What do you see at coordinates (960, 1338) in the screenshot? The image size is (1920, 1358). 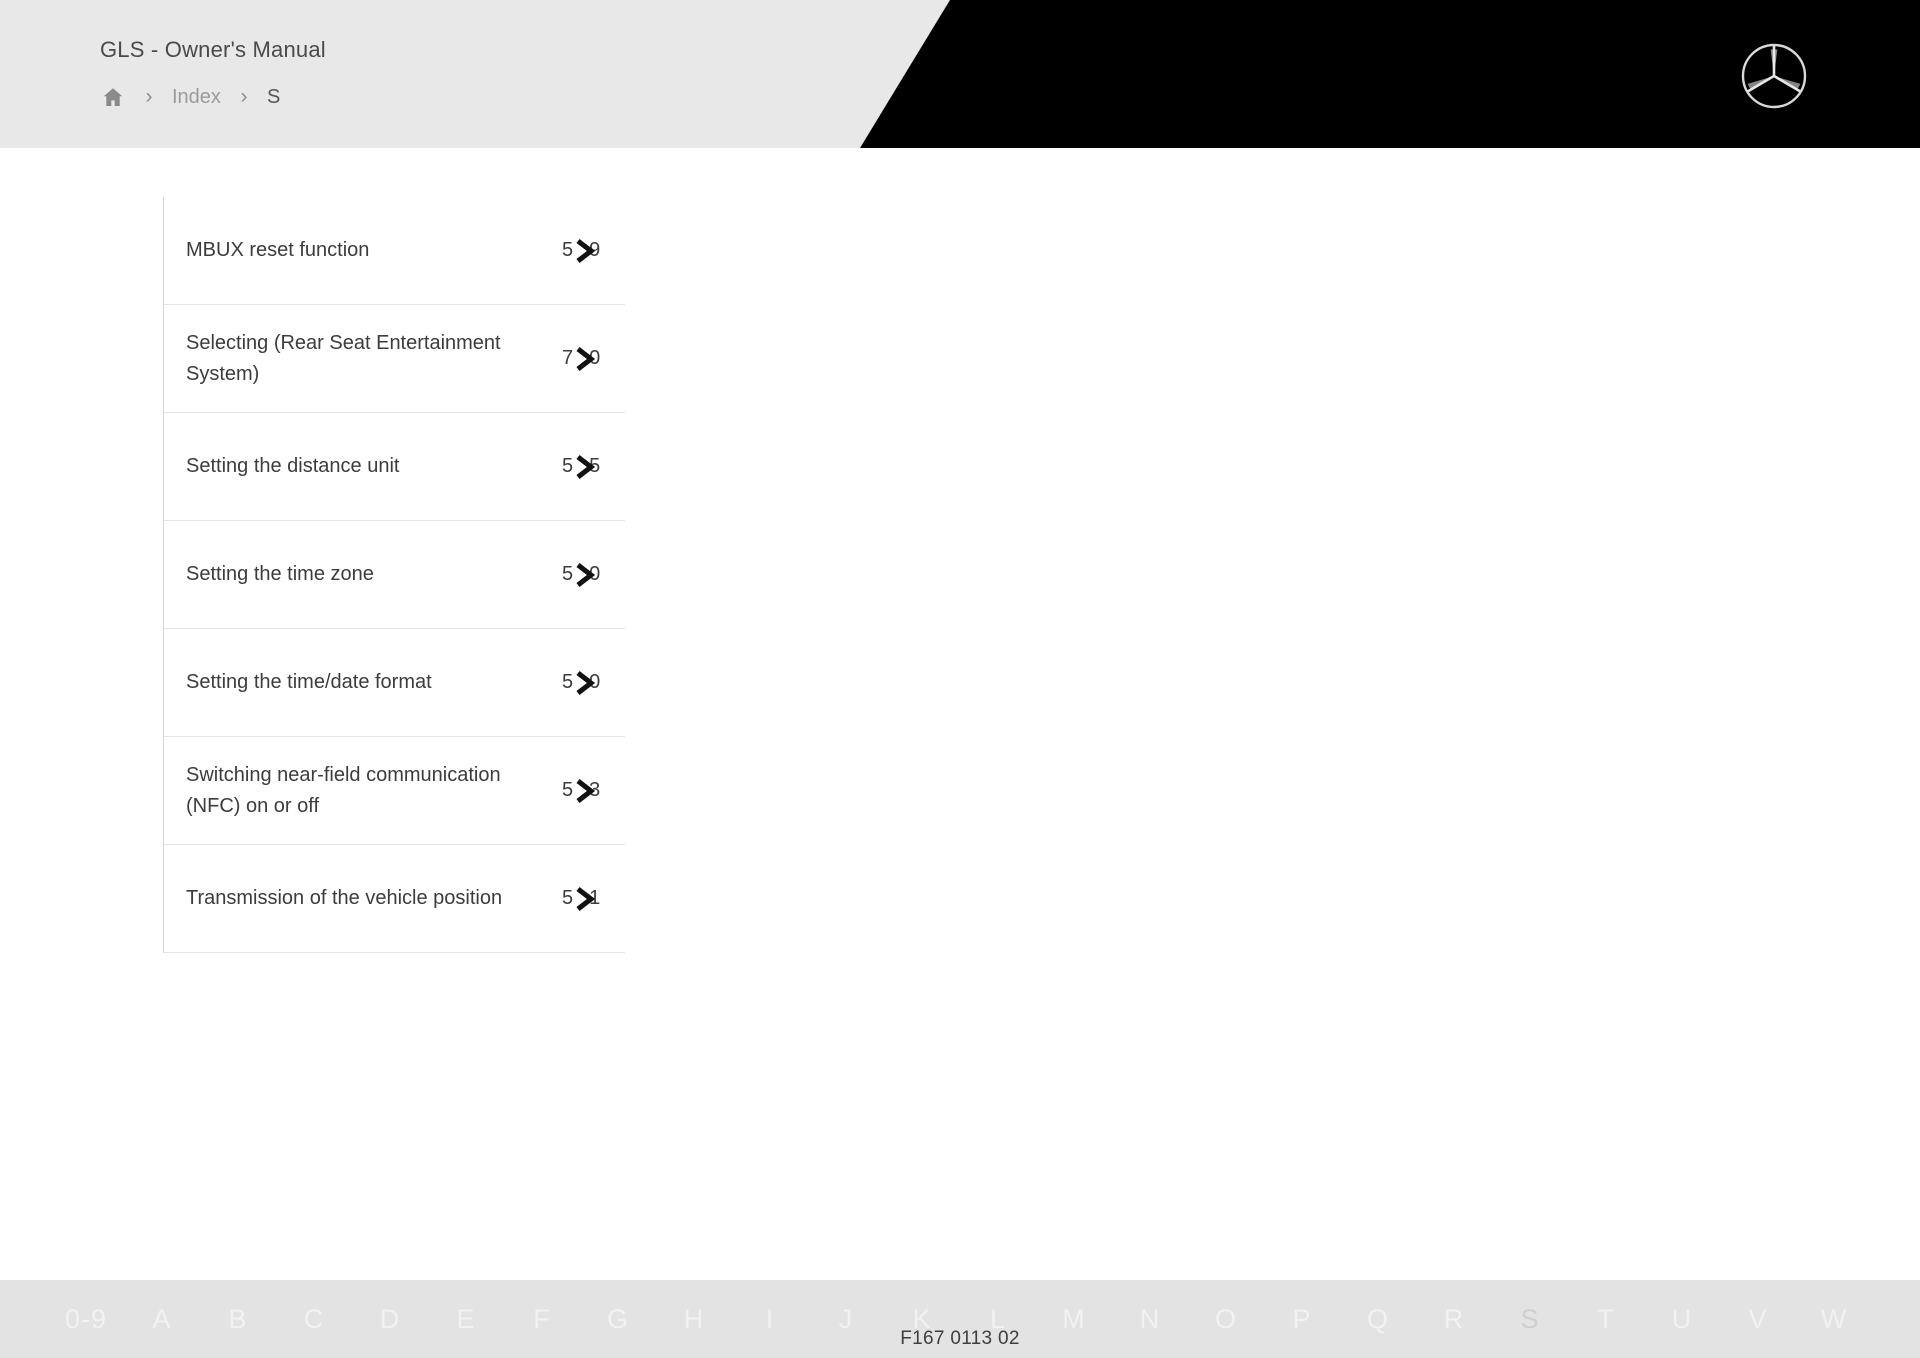 I see `document-code: F167 0113 02` at bounding box center [960, 1338].